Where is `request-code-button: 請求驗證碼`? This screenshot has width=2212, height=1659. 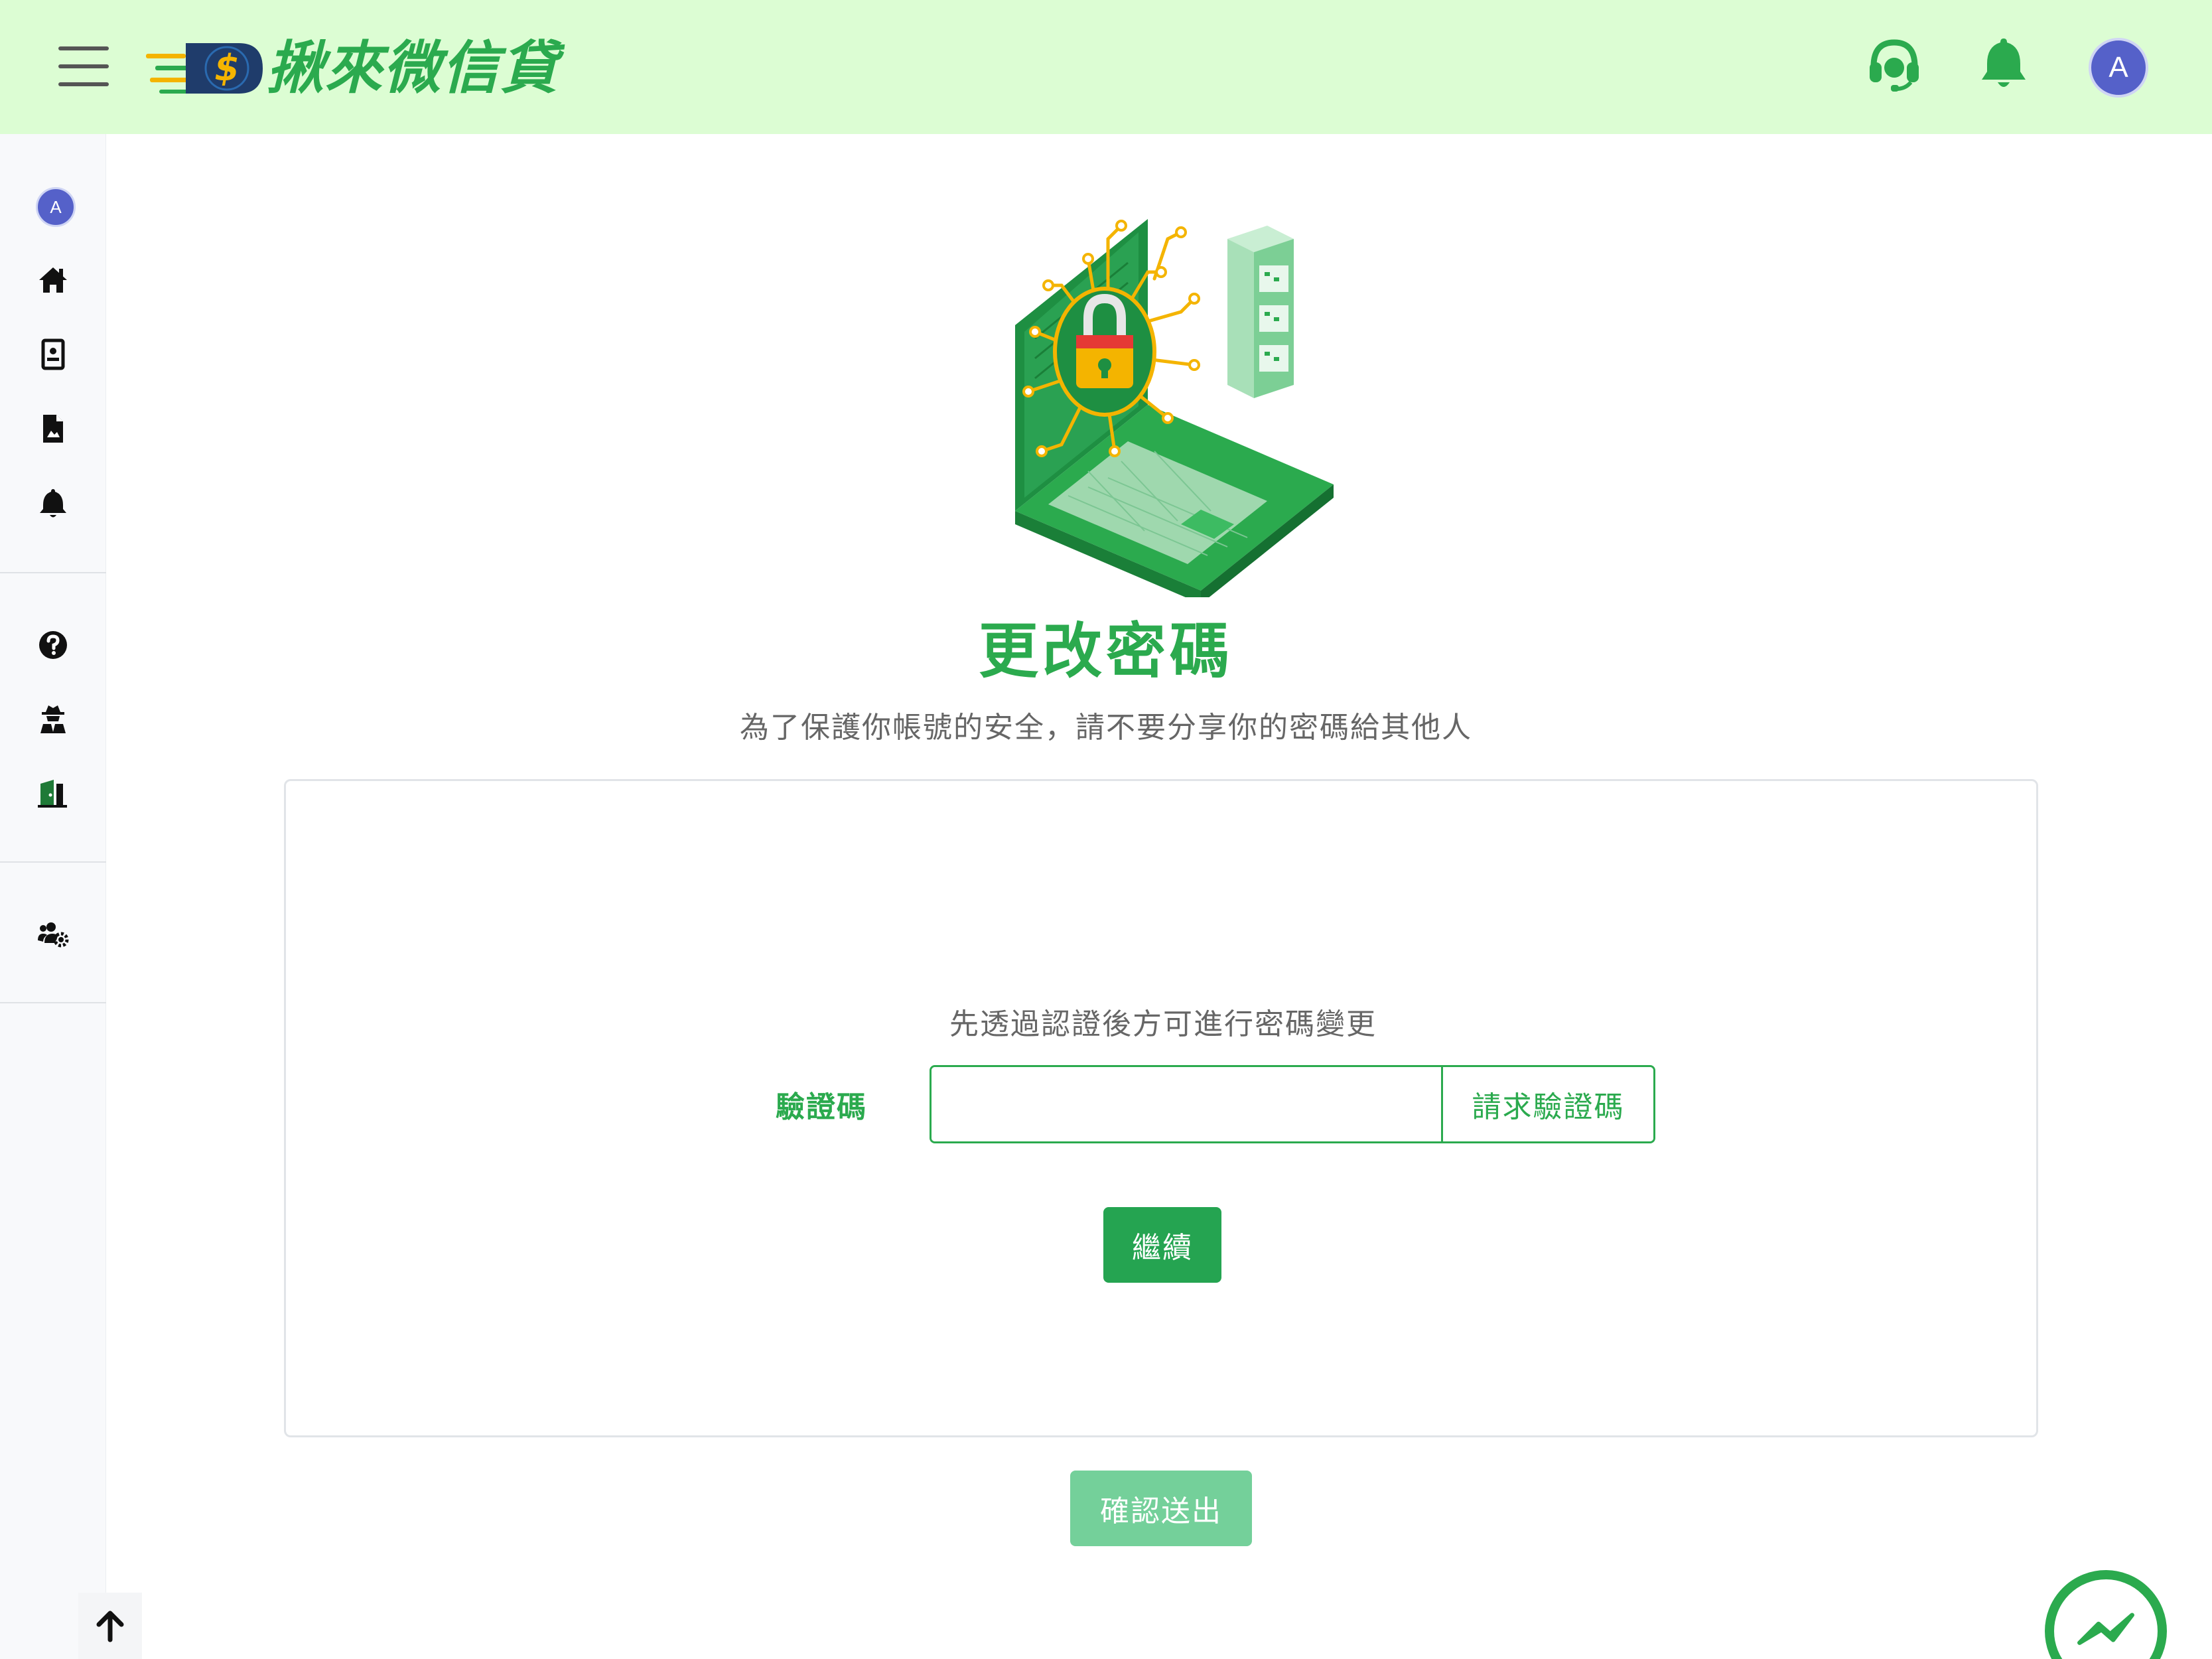
request-code-button: 請求驗證碼 is located at coordinates (1547, 1104).